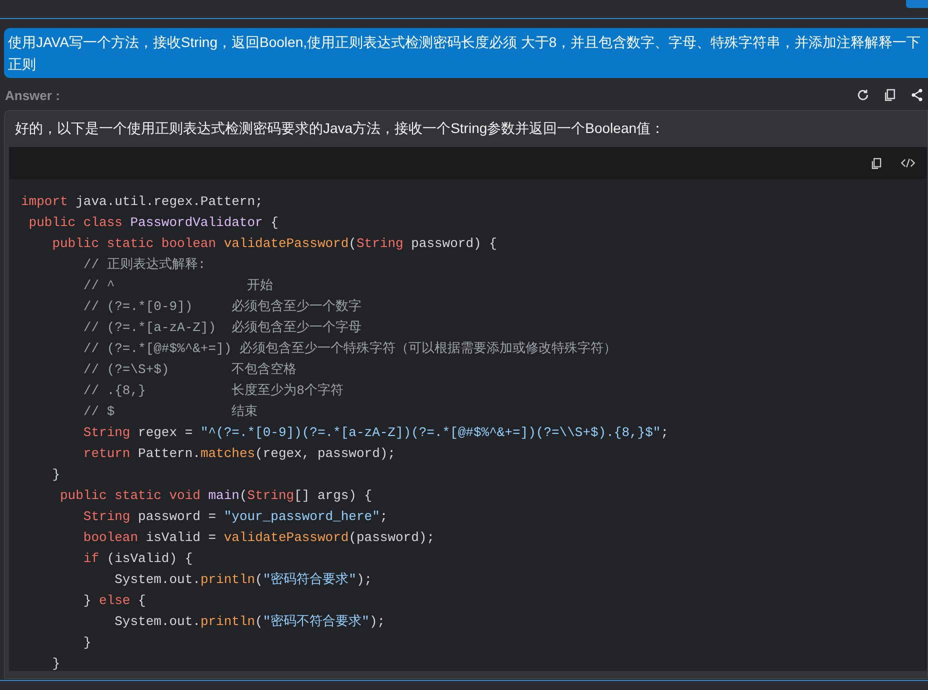 The width and height of the screenshot is (928, 690). I want to click on code-line: // $ 结束, so click(170, 412).